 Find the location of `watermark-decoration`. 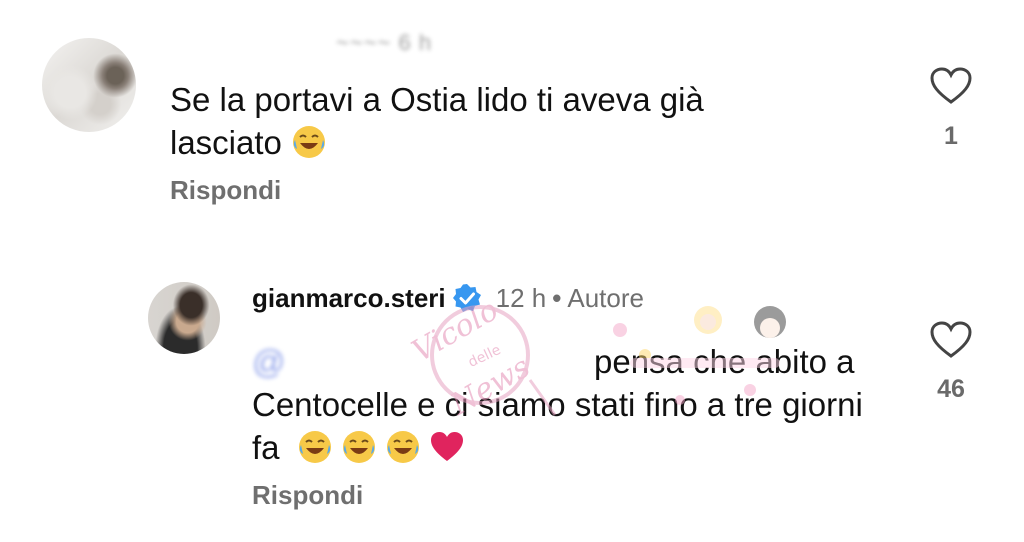

watermark-decoration is located at coordinates (699, 355).